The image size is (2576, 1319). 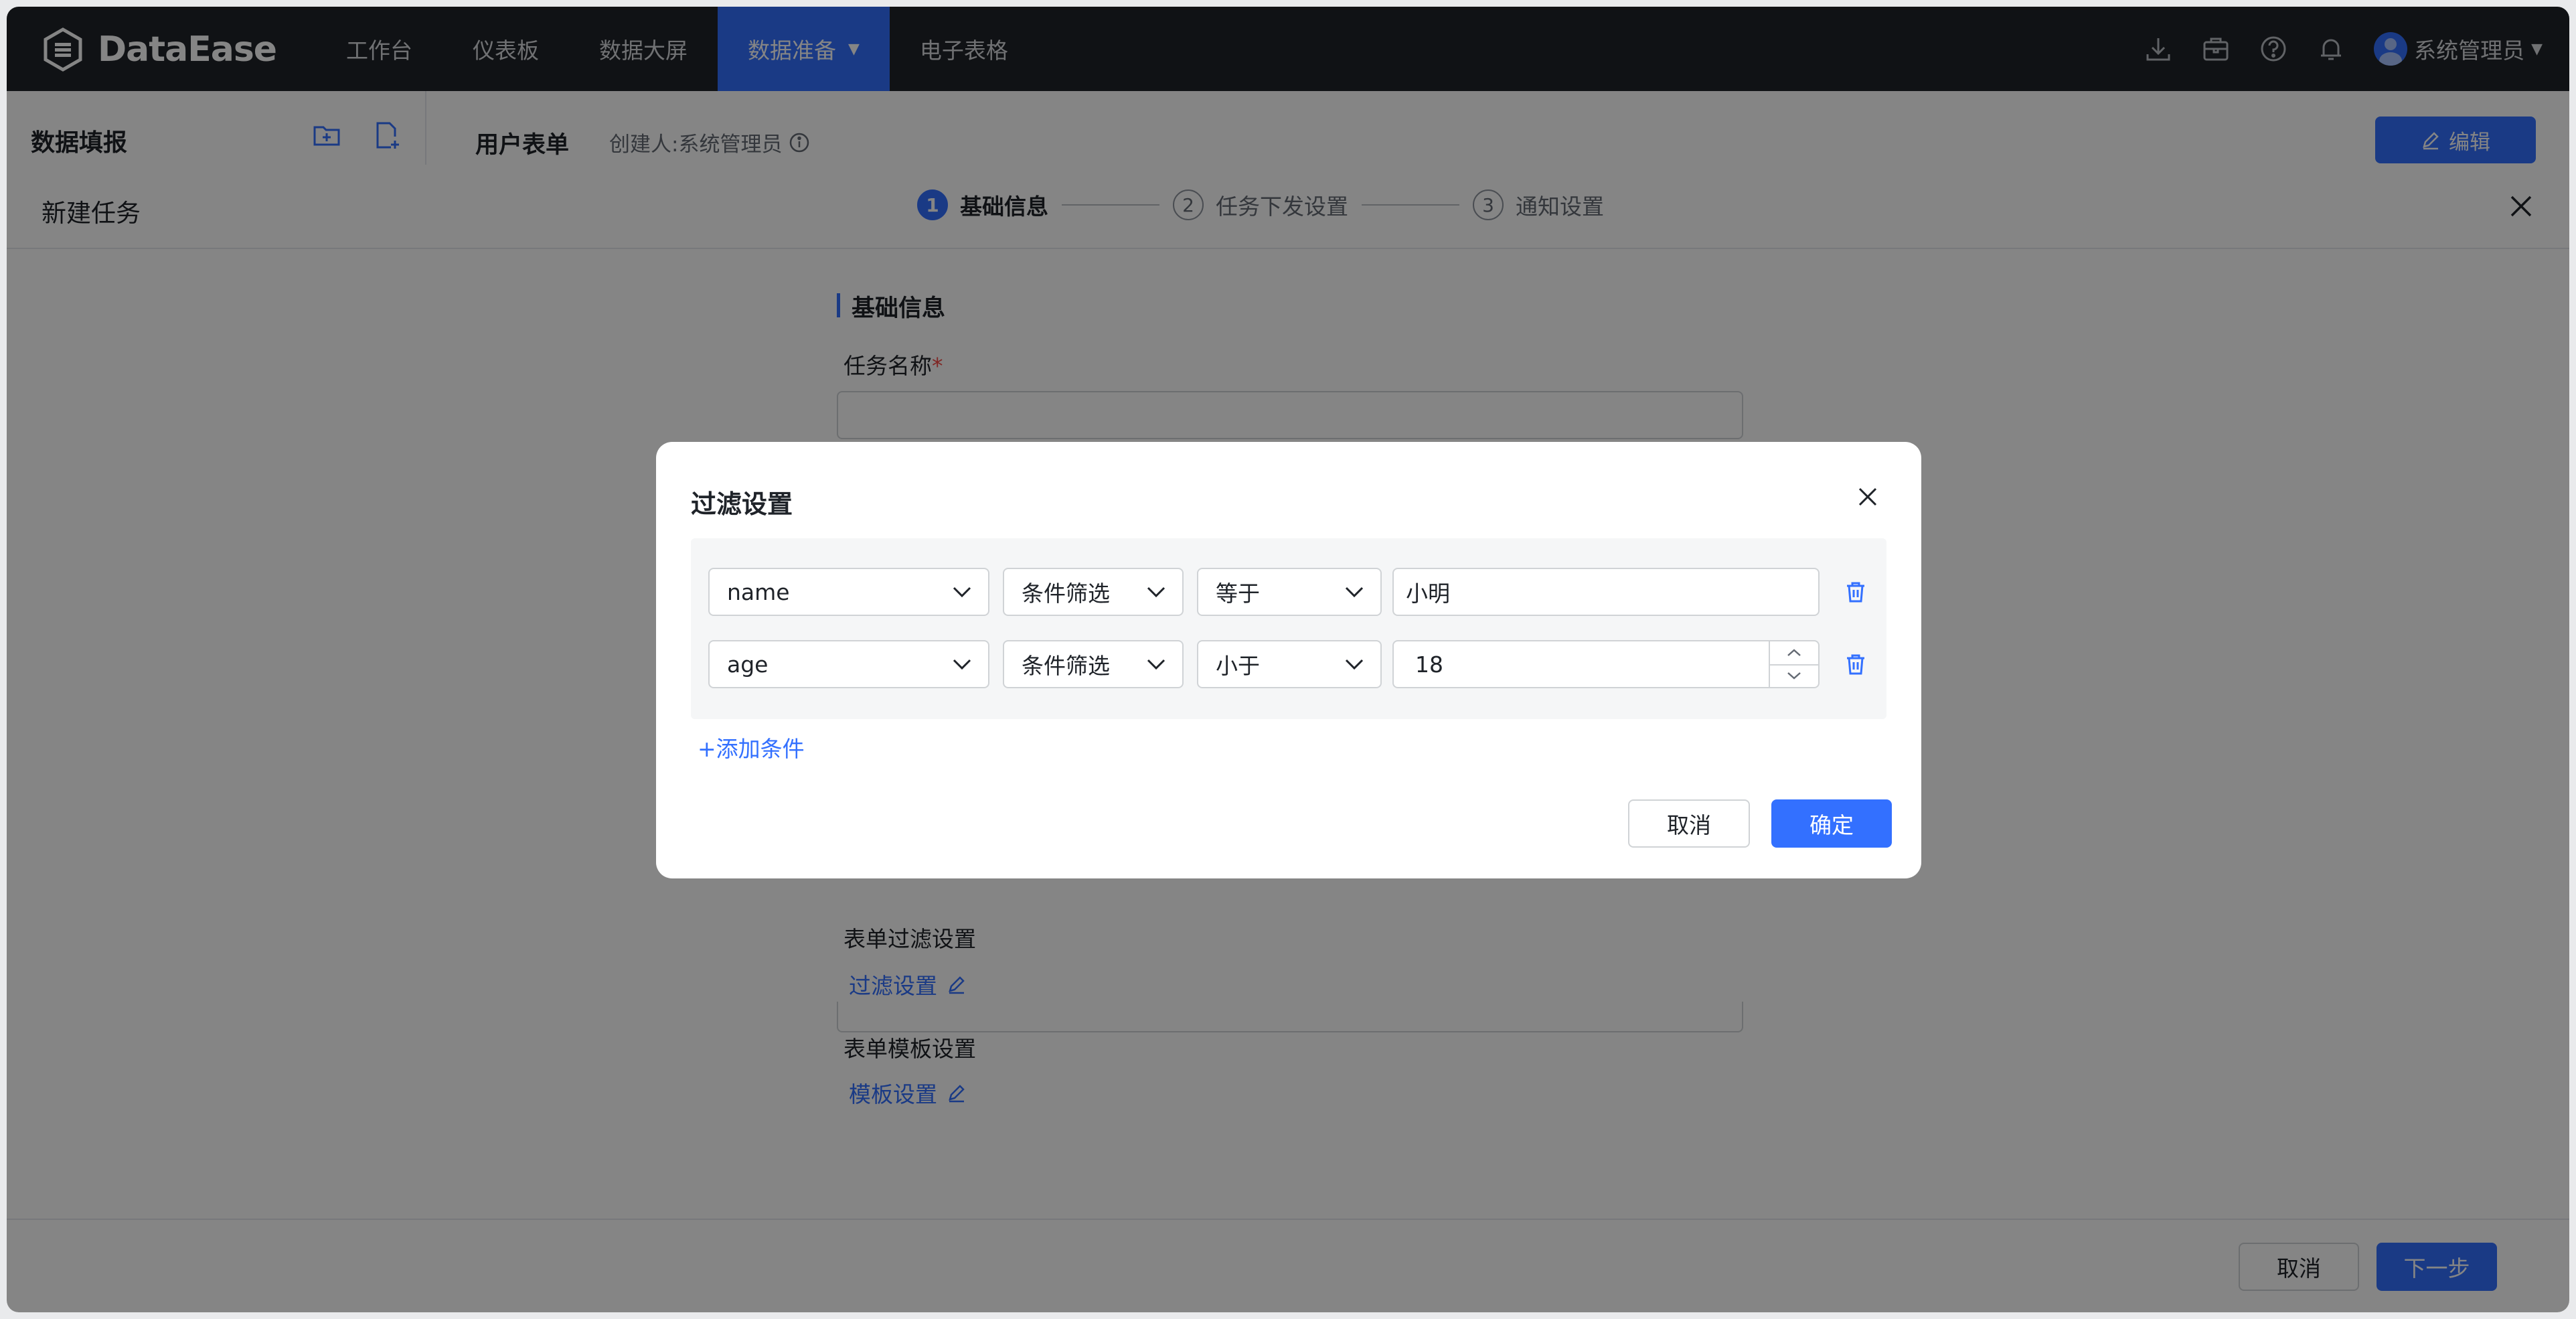 I want to click on increment-button, so click(x=1794, y=653).